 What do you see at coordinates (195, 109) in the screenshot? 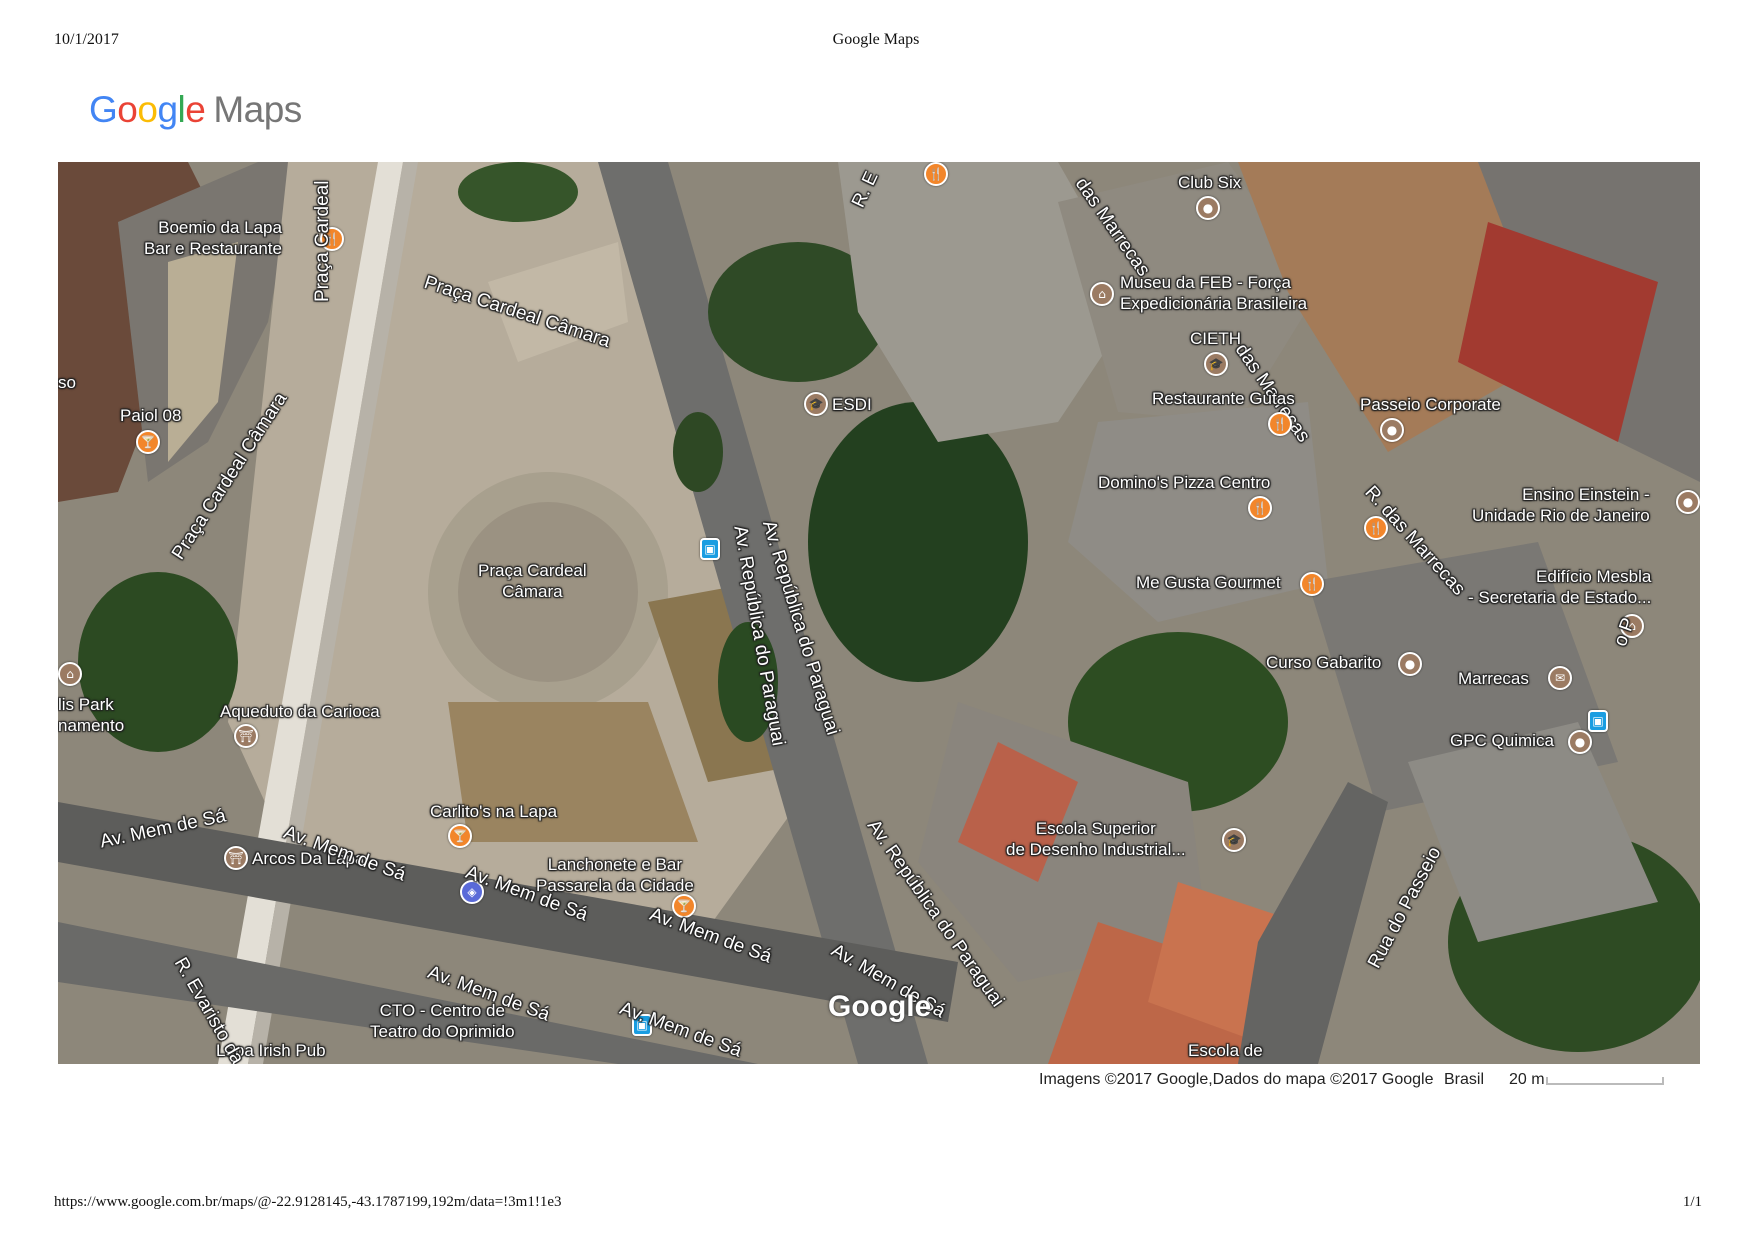
I see `google-maps-logo: Google Maps` at bounding box center [195, 109].